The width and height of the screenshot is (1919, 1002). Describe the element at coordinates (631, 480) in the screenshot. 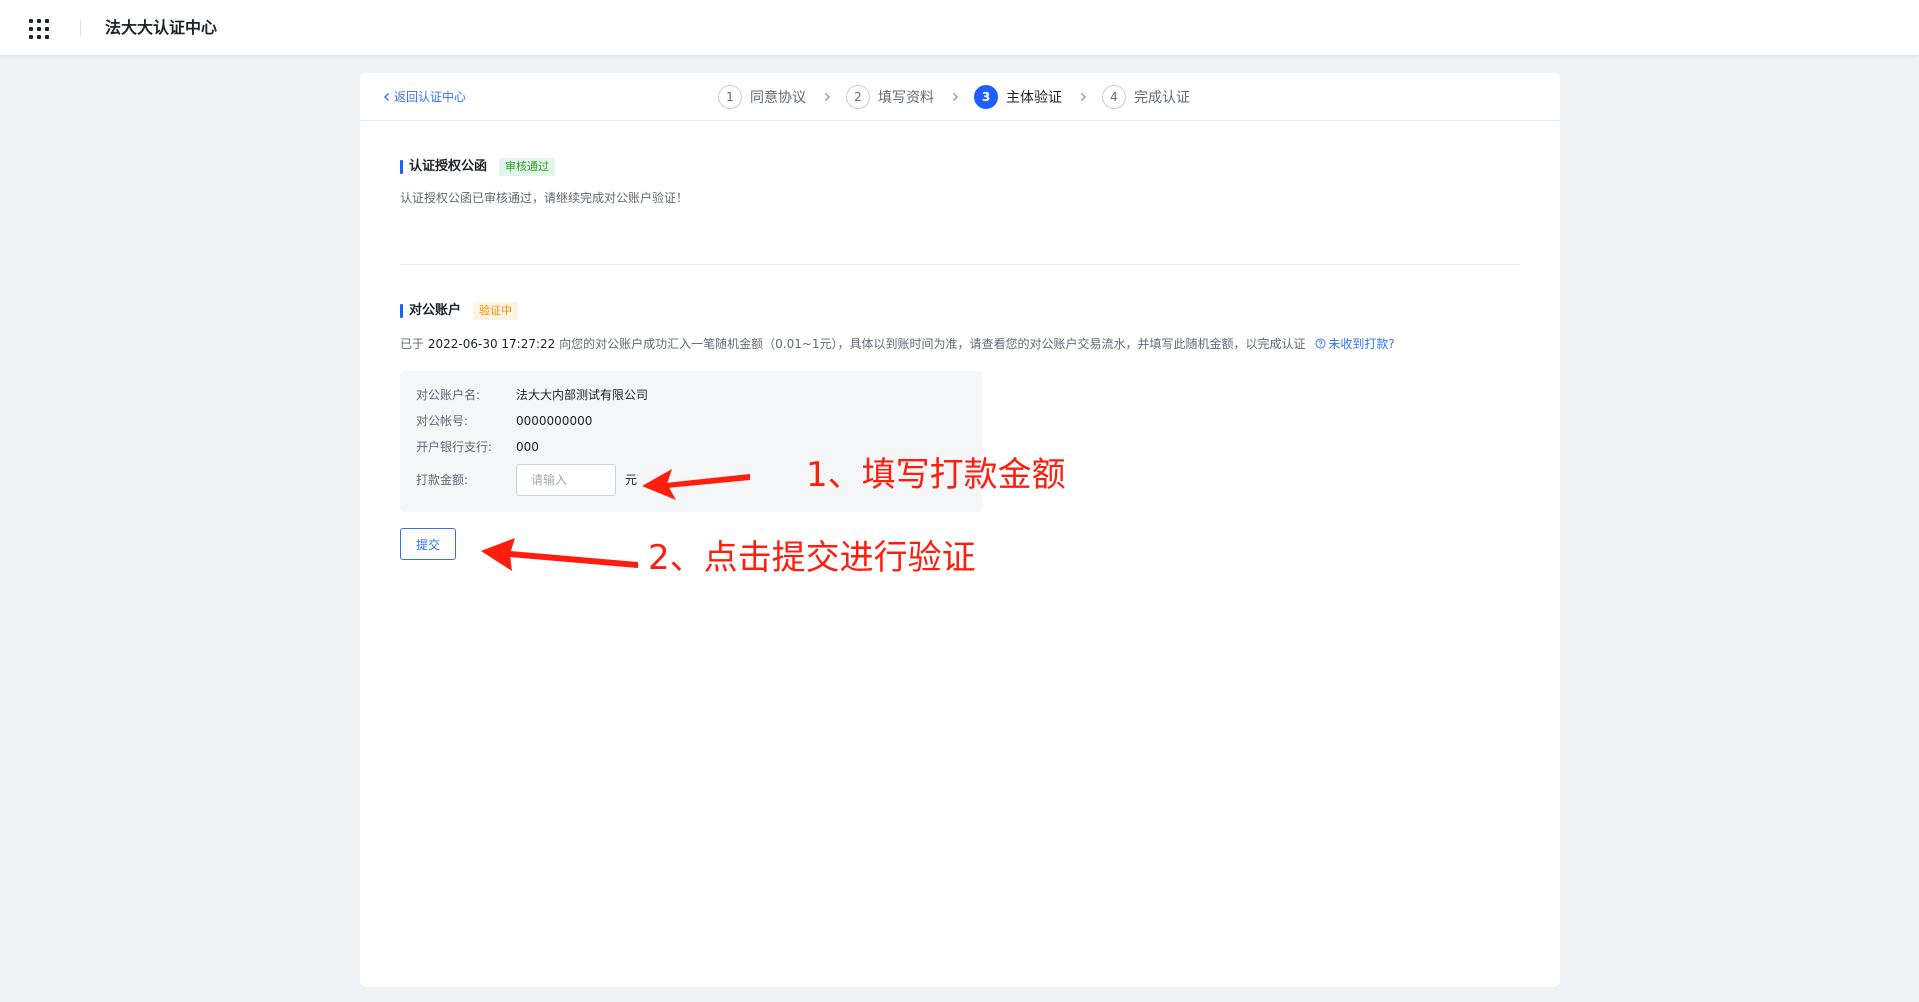

I see `amount-unit: 元` at that location.